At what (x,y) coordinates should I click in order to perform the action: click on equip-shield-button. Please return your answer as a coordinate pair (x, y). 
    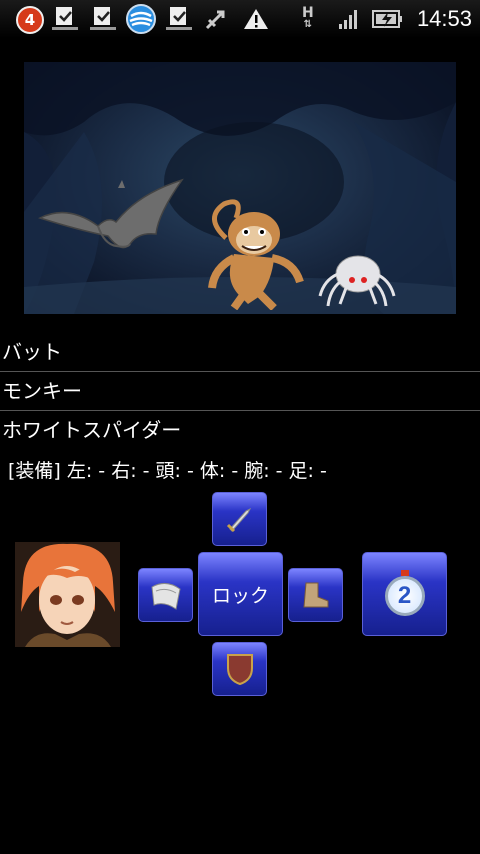
    Looking at the image, I should click on (239, 669).